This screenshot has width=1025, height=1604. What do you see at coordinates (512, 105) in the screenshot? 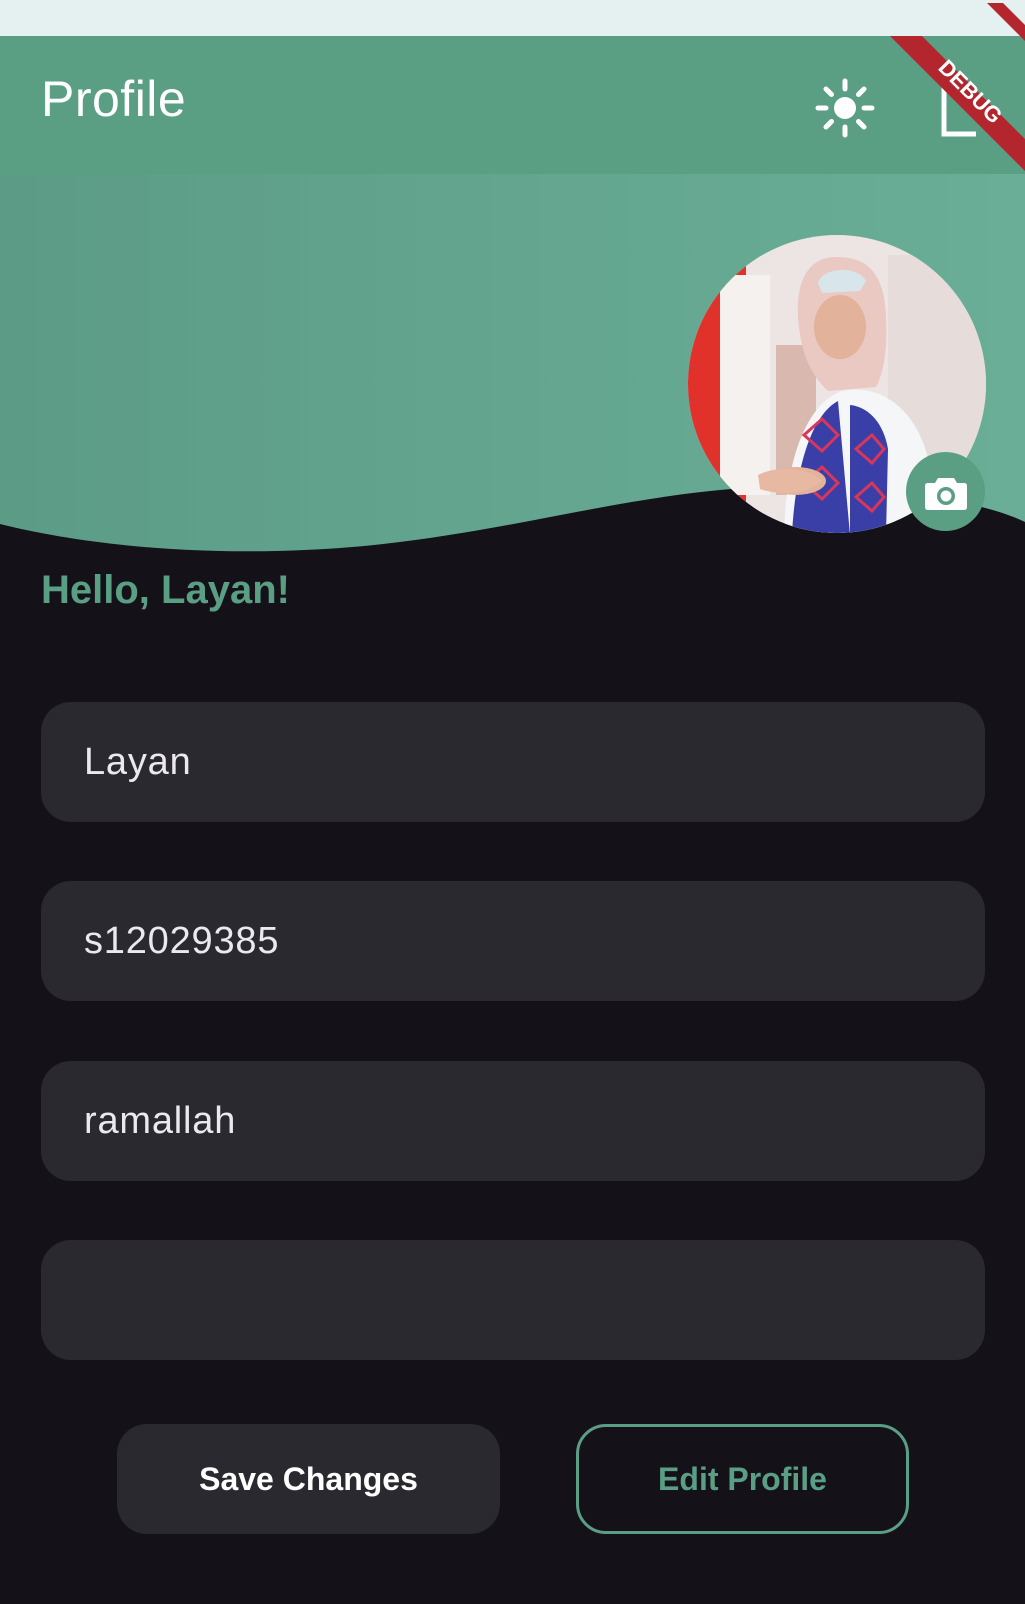
I see `app-bar: Profile` at bounding box center [512, 105].